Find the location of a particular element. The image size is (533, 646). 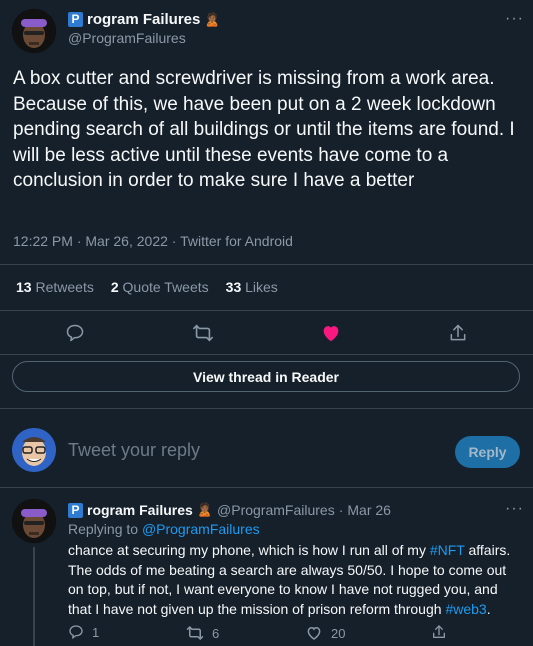

like-filled-icon is located at coordinates (331, 333).